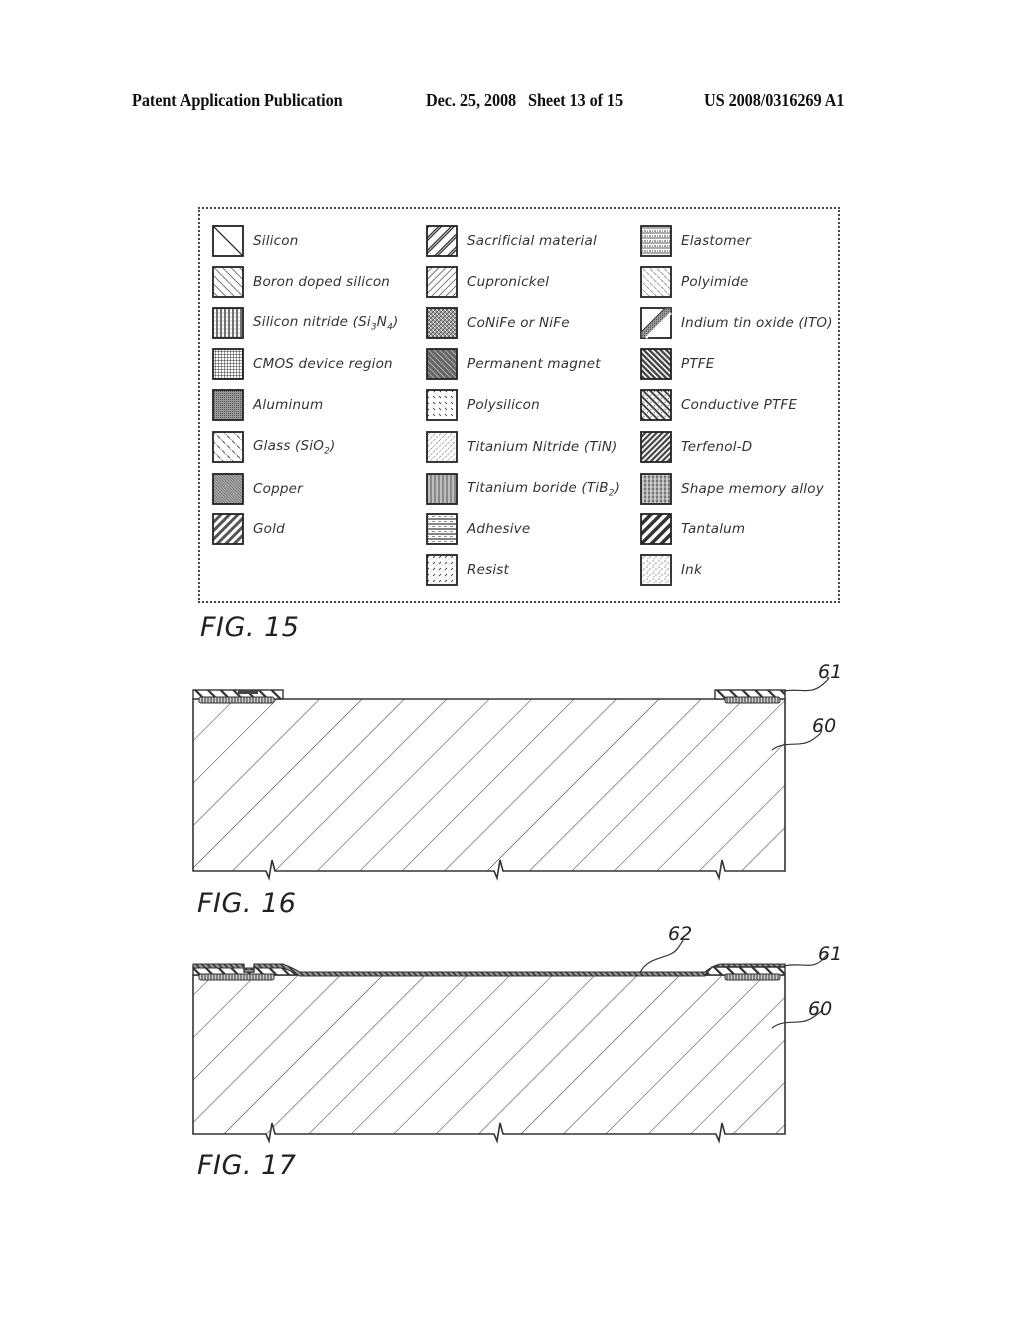 The height and width of the screenshot is (1320, 1024). I want to click on ref-62: 62, so click(680, 934).